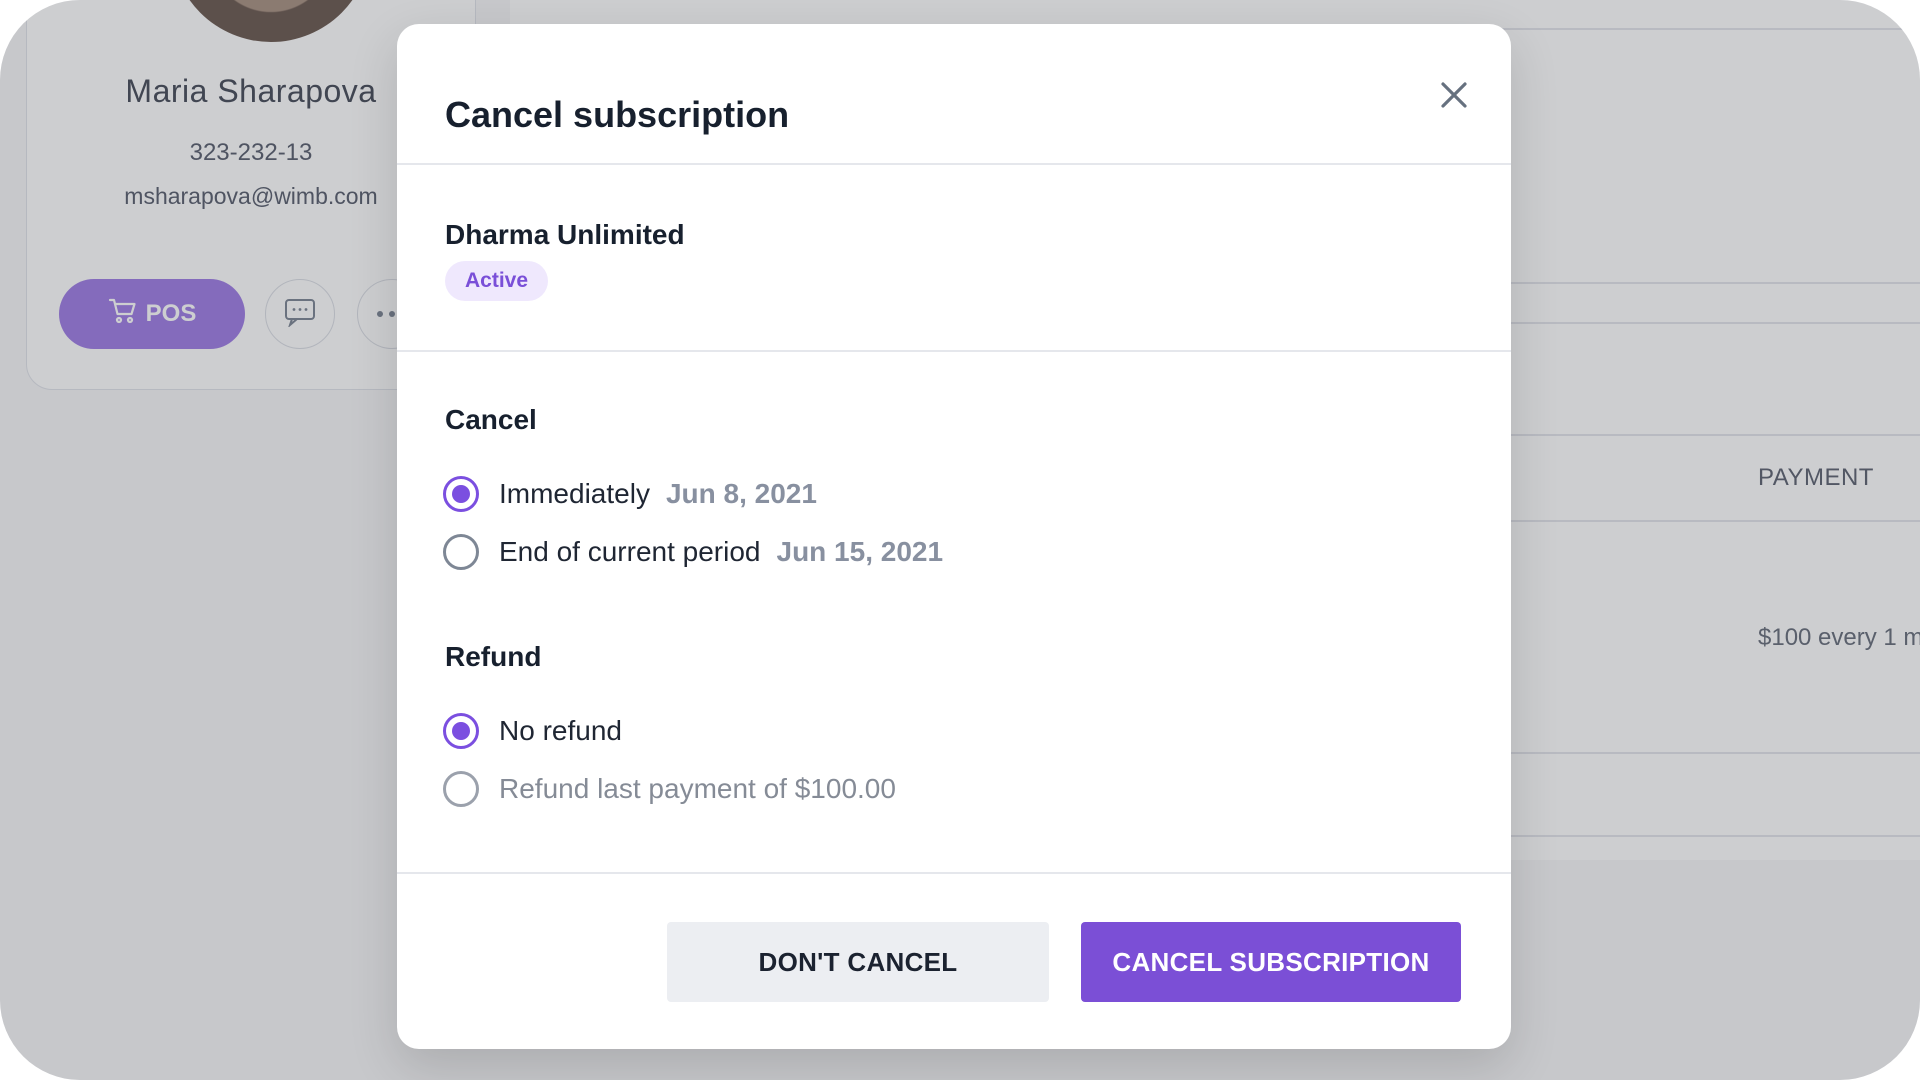  I want to click on no-refund-option: No refund, so click(532, 731).